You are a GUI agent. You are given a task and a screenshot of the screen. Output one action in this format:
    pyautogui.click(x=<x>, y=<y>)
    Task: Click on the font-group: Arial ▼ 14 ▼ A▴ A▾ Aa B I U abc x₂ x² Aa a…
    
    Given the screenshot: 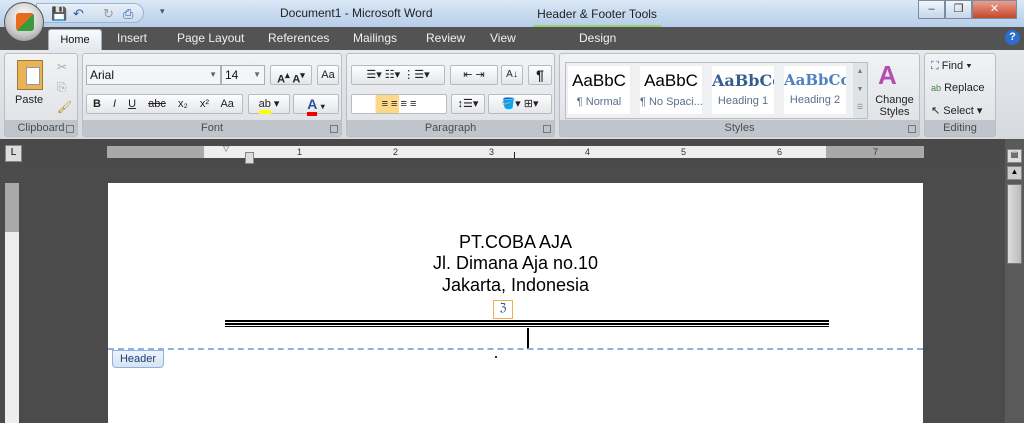 What is the action you would take?
    pyautogui.click(x=212, y=95)
    